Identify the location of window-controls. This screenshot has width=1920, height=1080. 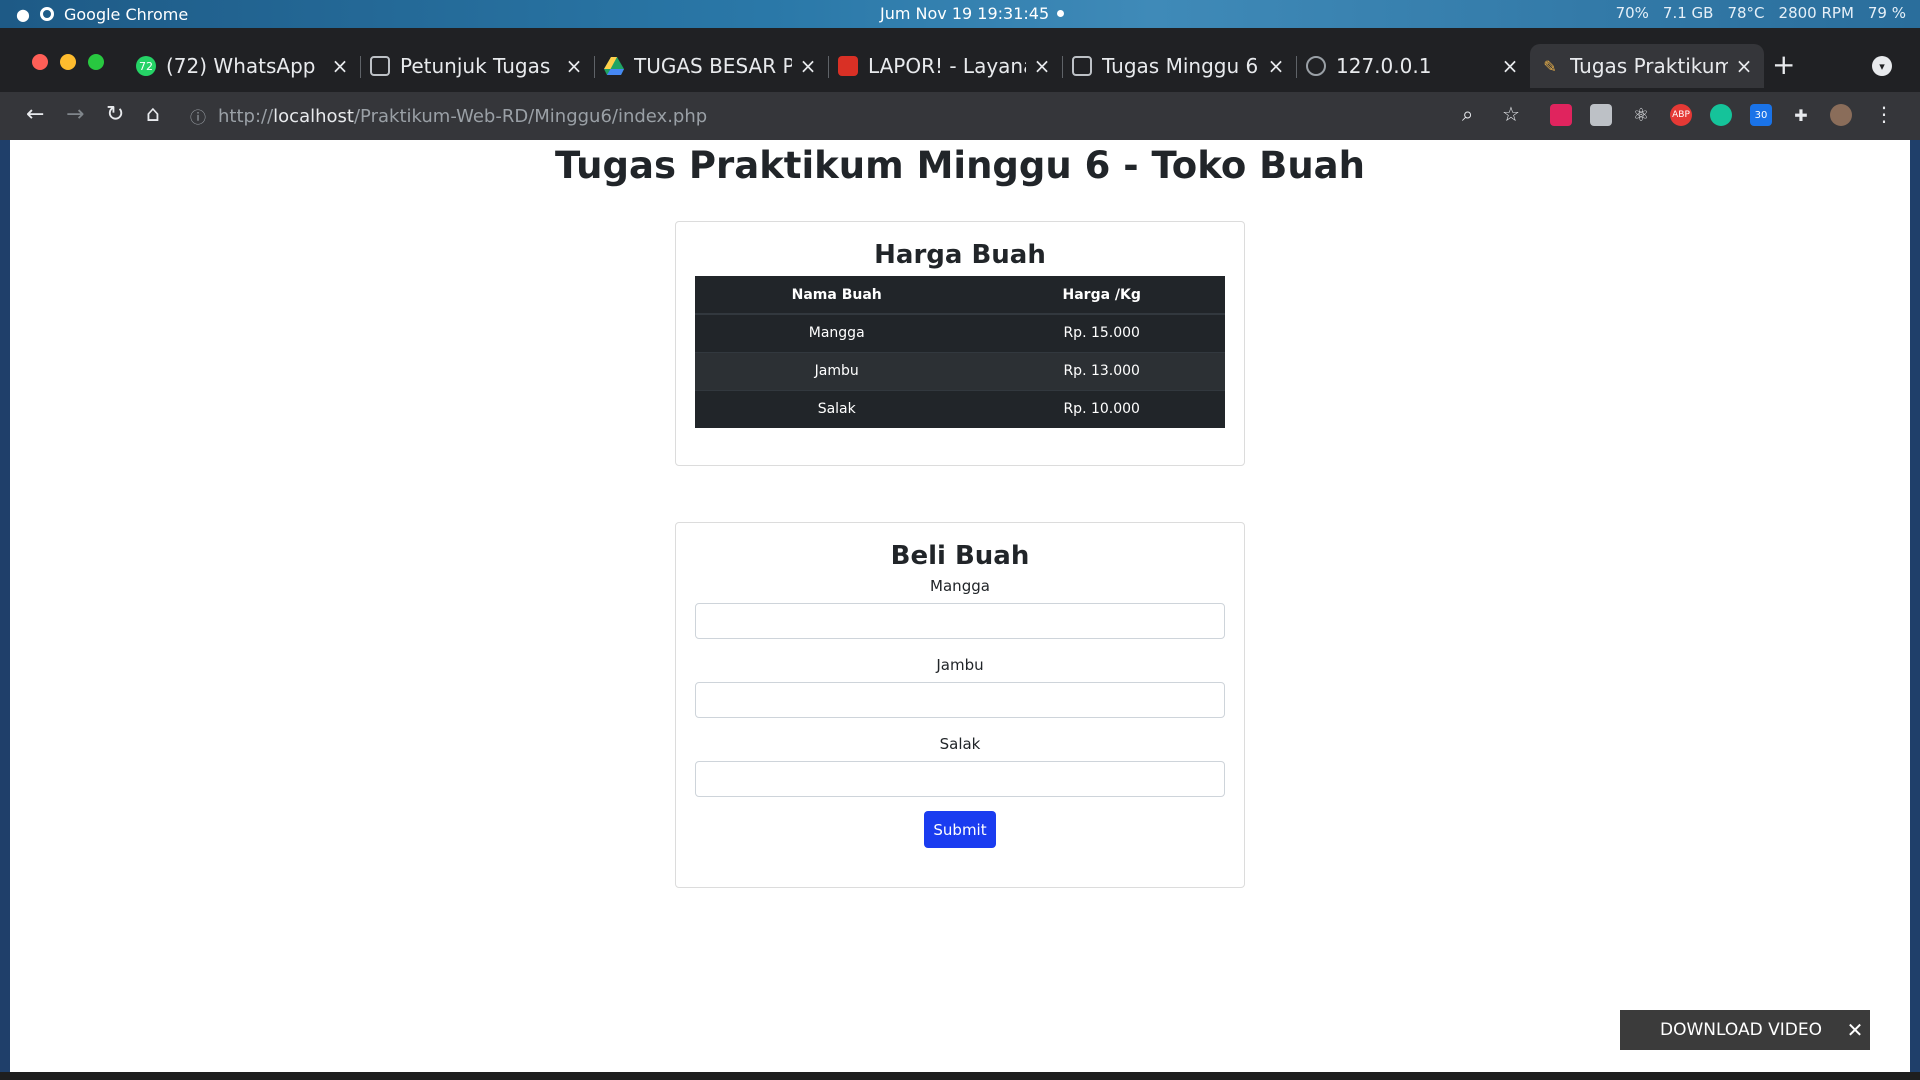
(68, 62).